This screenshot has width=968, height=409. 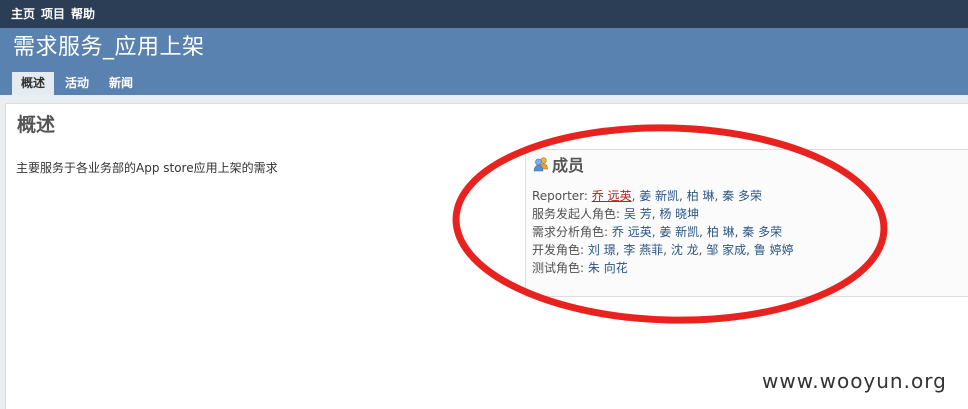 I want to click on member-role-row: 需求分析角色: 乔 远英, 姜 新凯, 柏 琳, 秦 多荣, so click(x=663, y=232).